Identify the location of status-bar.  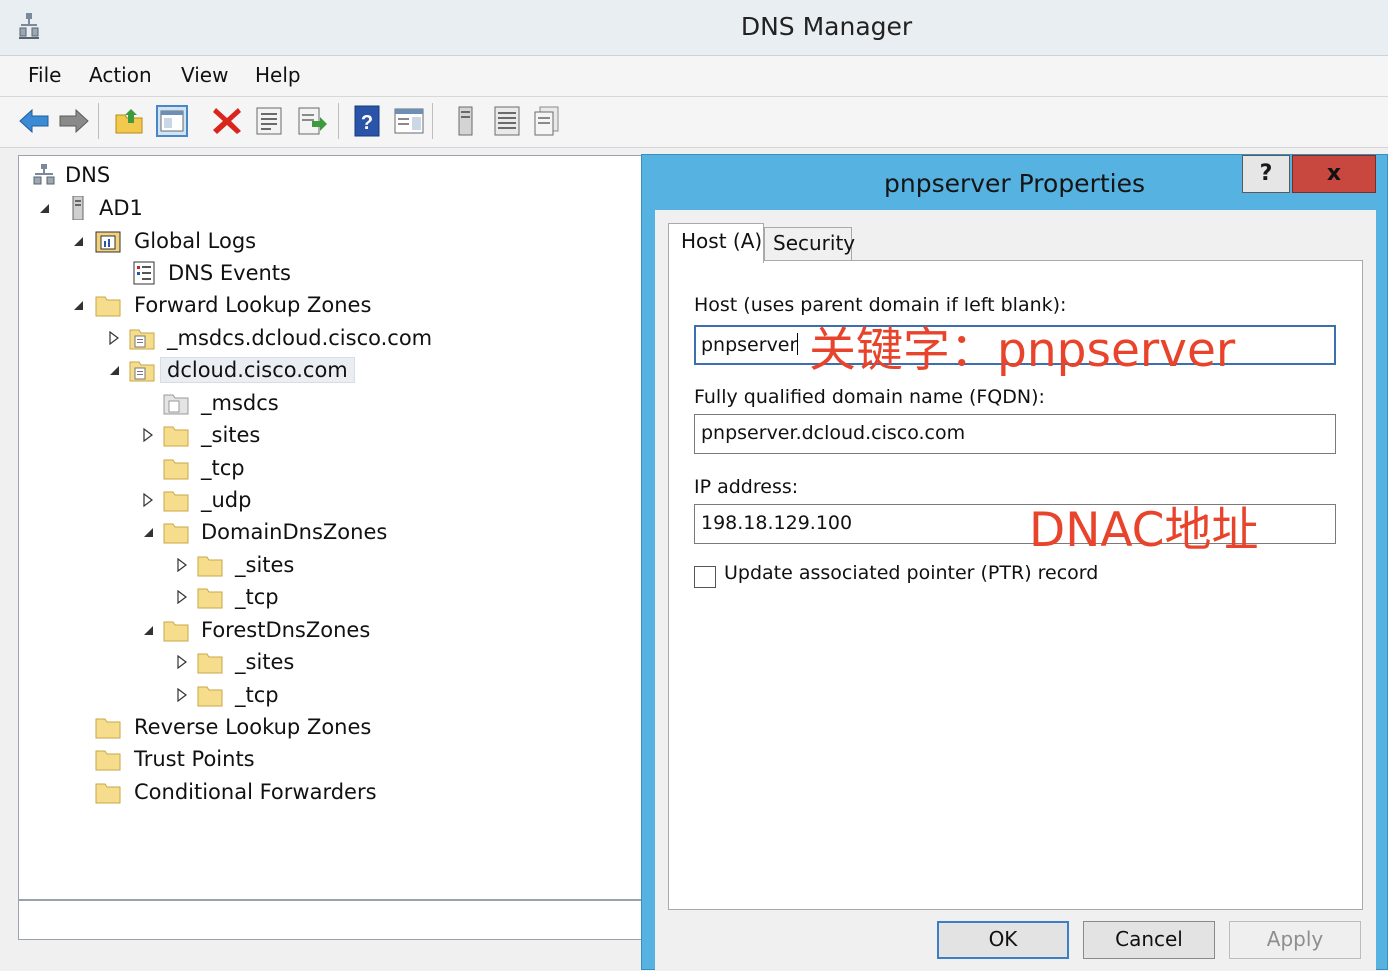
(339, 920).